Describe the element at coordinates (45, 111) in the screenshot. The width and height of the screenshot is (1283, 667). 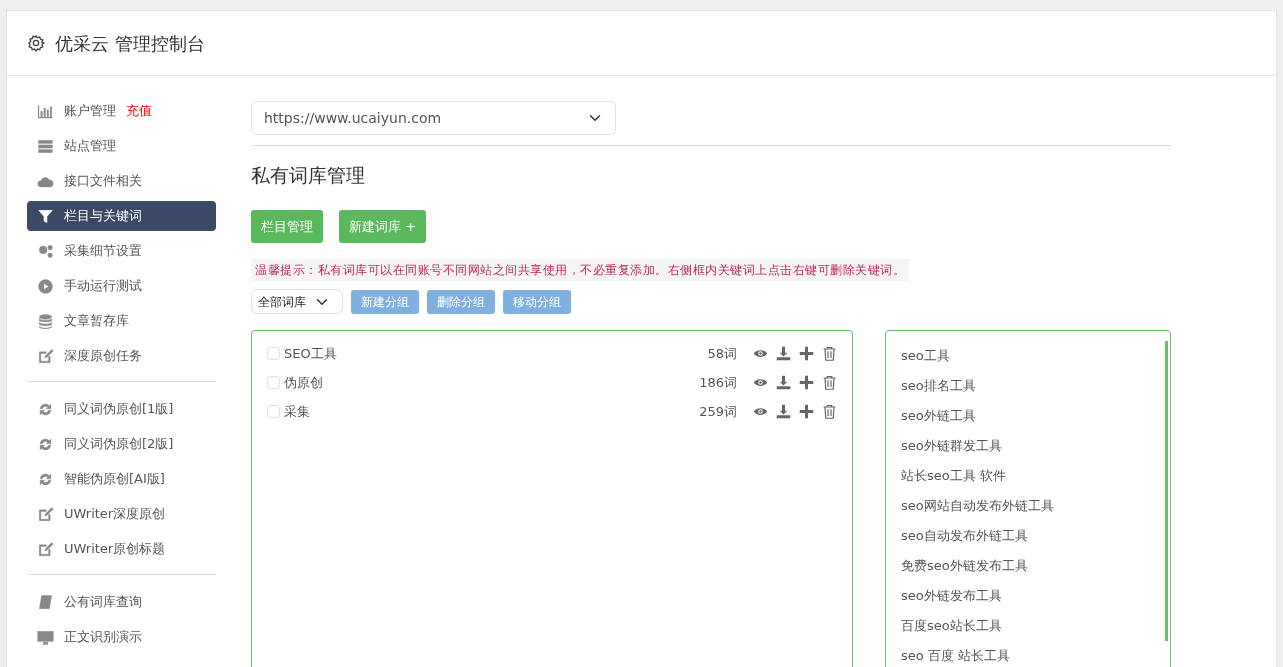
I see `chart-icon` at that location.